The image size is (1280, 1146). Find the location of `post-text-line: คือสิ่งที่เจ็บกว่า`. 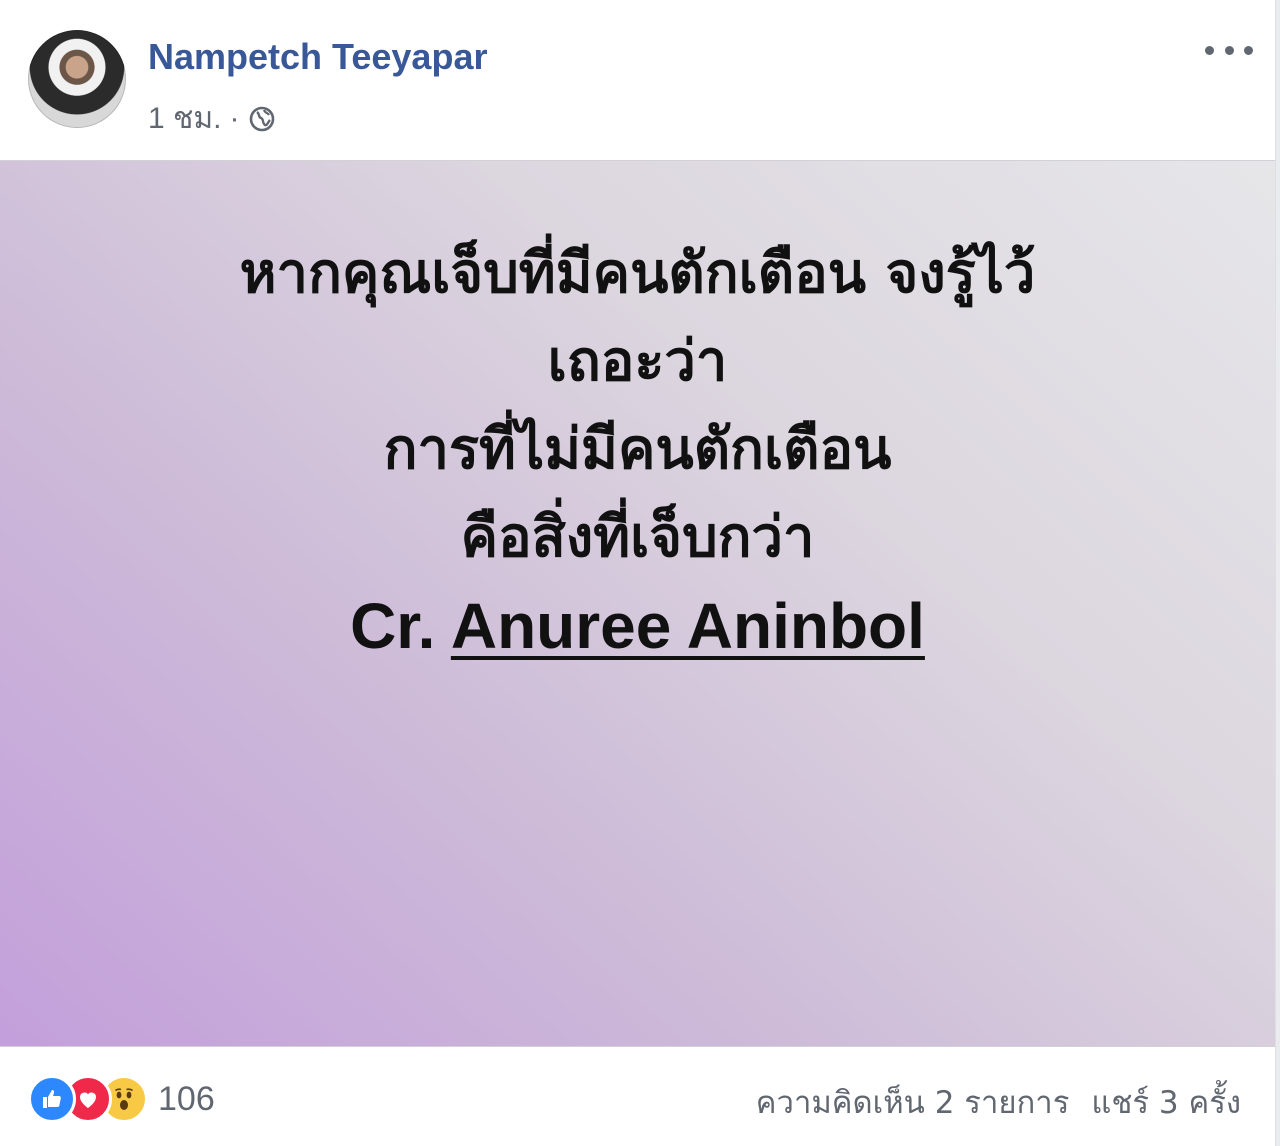

post-text-line: คือสิ่งที่เจ็บกว่า is located at coordinates (637, 537).